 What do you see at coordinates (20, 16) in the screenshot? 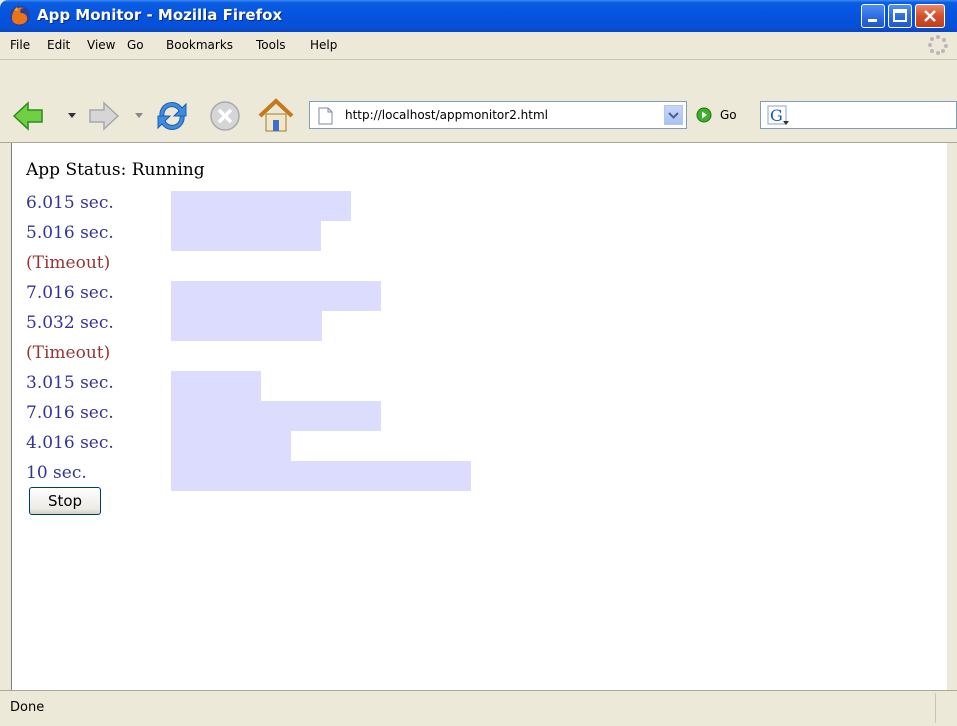
I see `firefox-icon` at bounding box center [20, 16].